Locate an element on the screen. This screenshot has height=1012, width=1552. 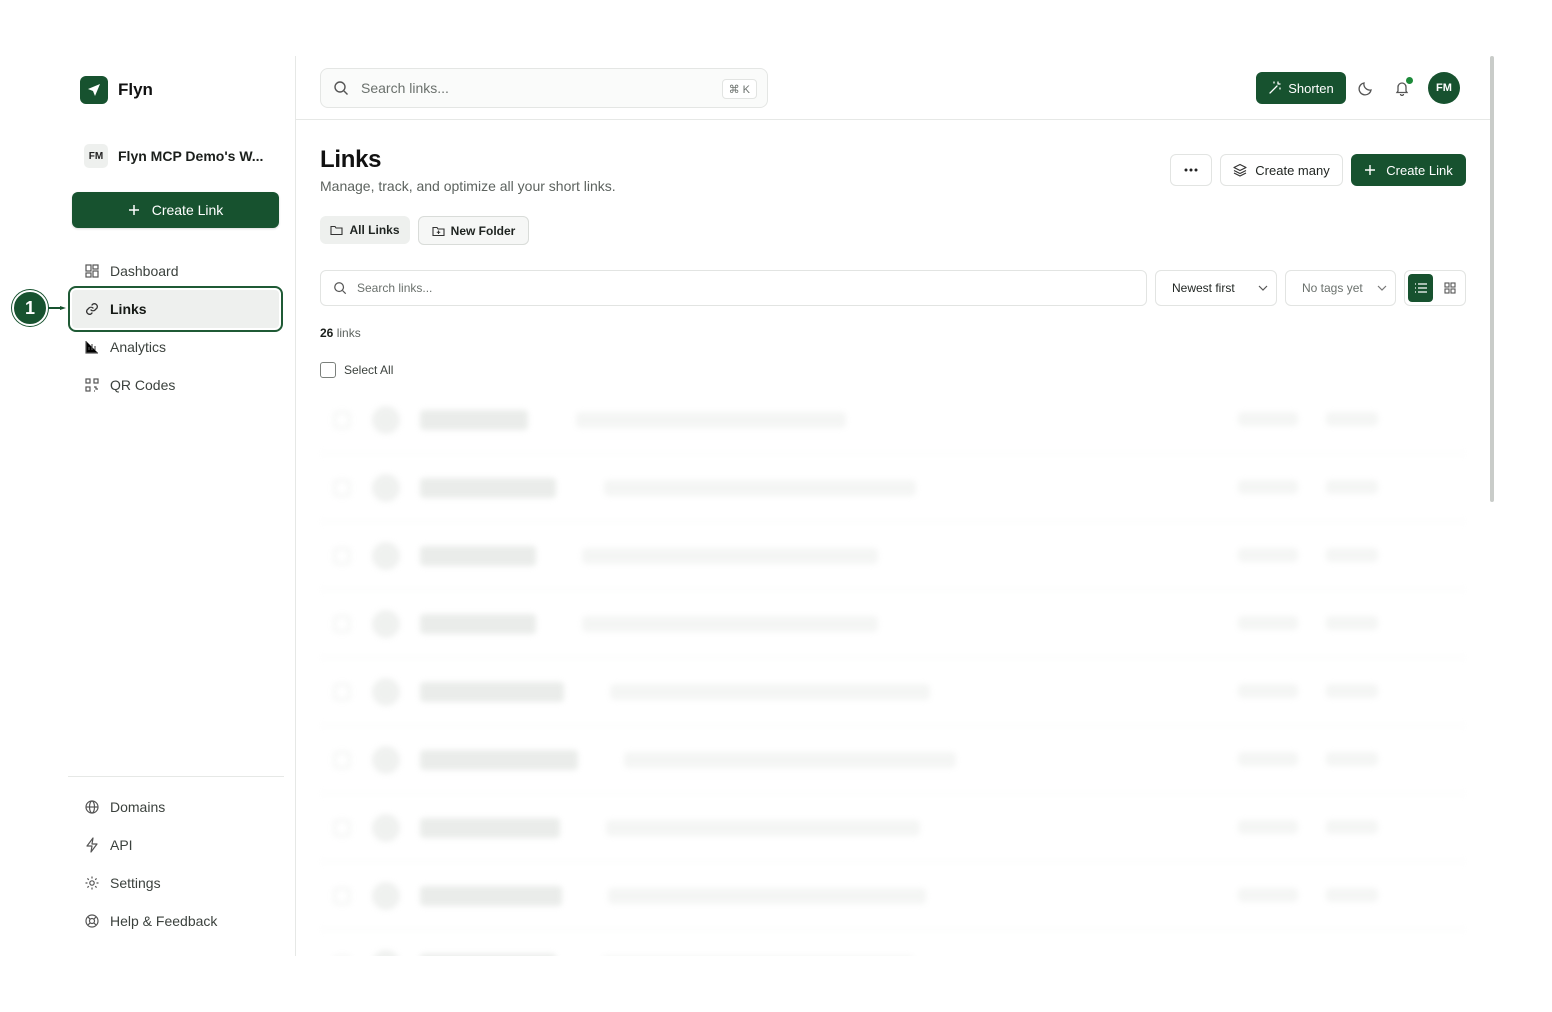
sidebar-item-domains: Domains is located at coordinates (175, 807).